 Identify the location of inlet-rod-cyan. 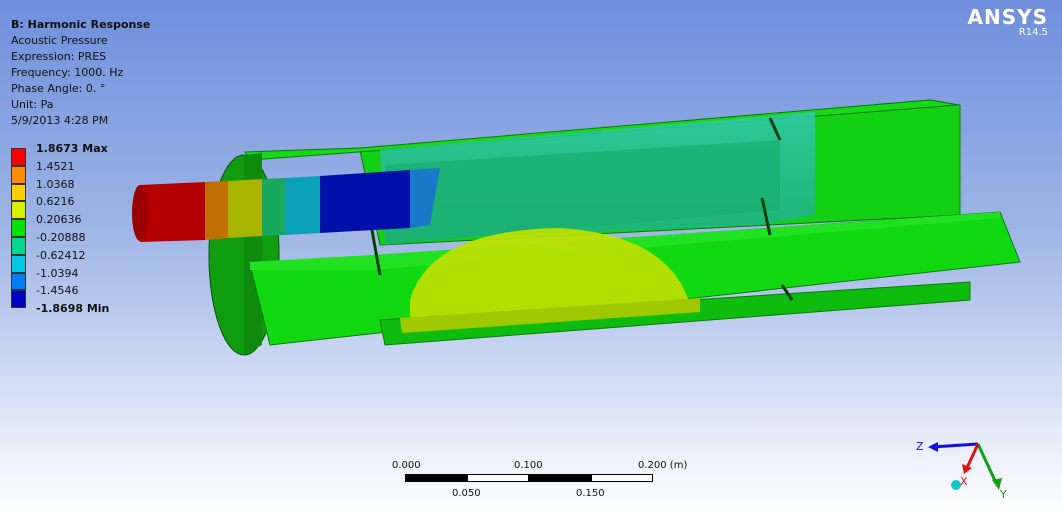
(302, 205).